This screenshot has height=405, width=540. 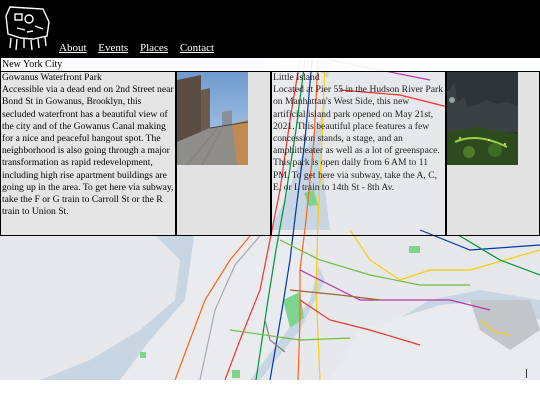 I want to click on page-footer-space, so click(x=270, y=392).